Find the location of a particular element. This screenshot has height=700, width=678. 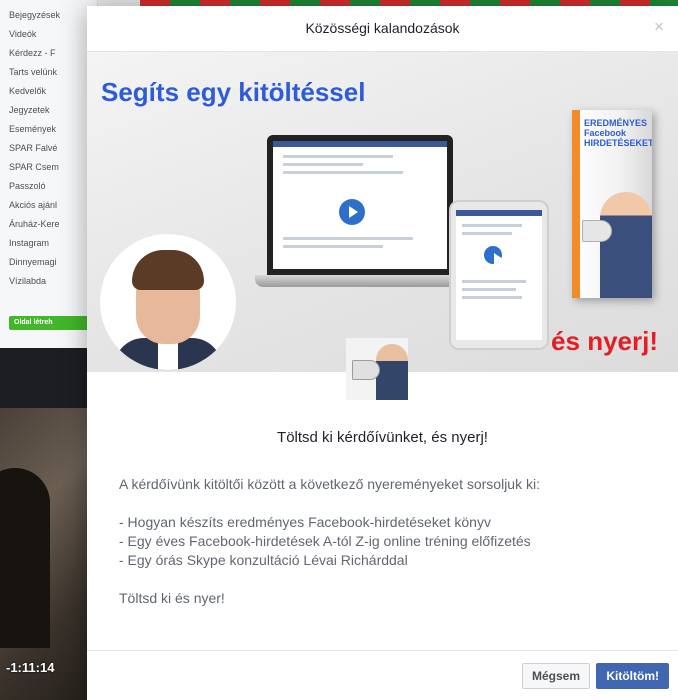

cancel-button: Mégsem is located at coordinates (555, 676).